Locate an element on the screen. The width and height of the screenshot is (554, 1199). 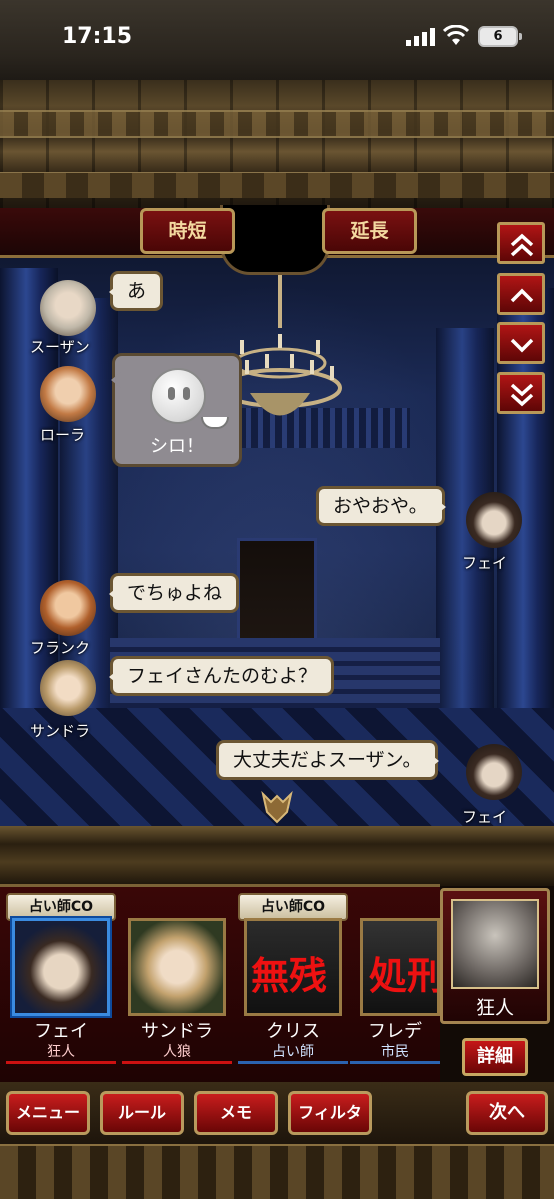
status-bar: 17:15 6 is located at coordinates (277, 40).